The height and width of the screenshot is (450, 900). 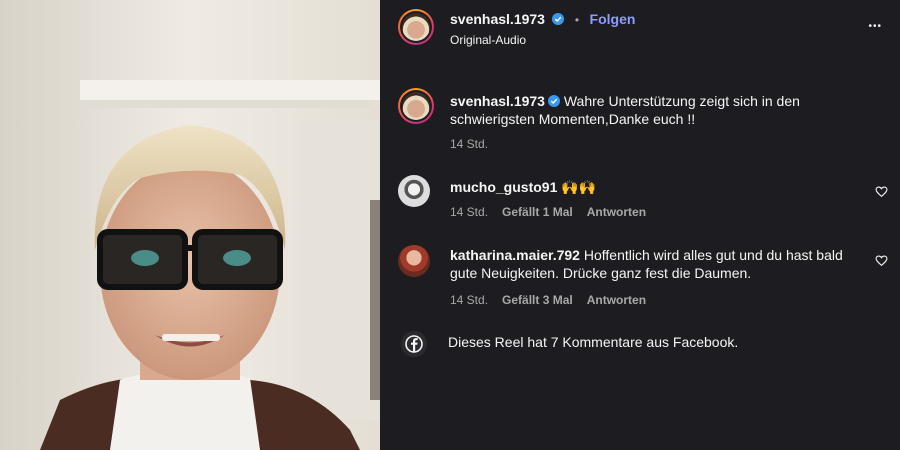 I want to click on audio-label: Original-Audio, so click(x=488, y=40).